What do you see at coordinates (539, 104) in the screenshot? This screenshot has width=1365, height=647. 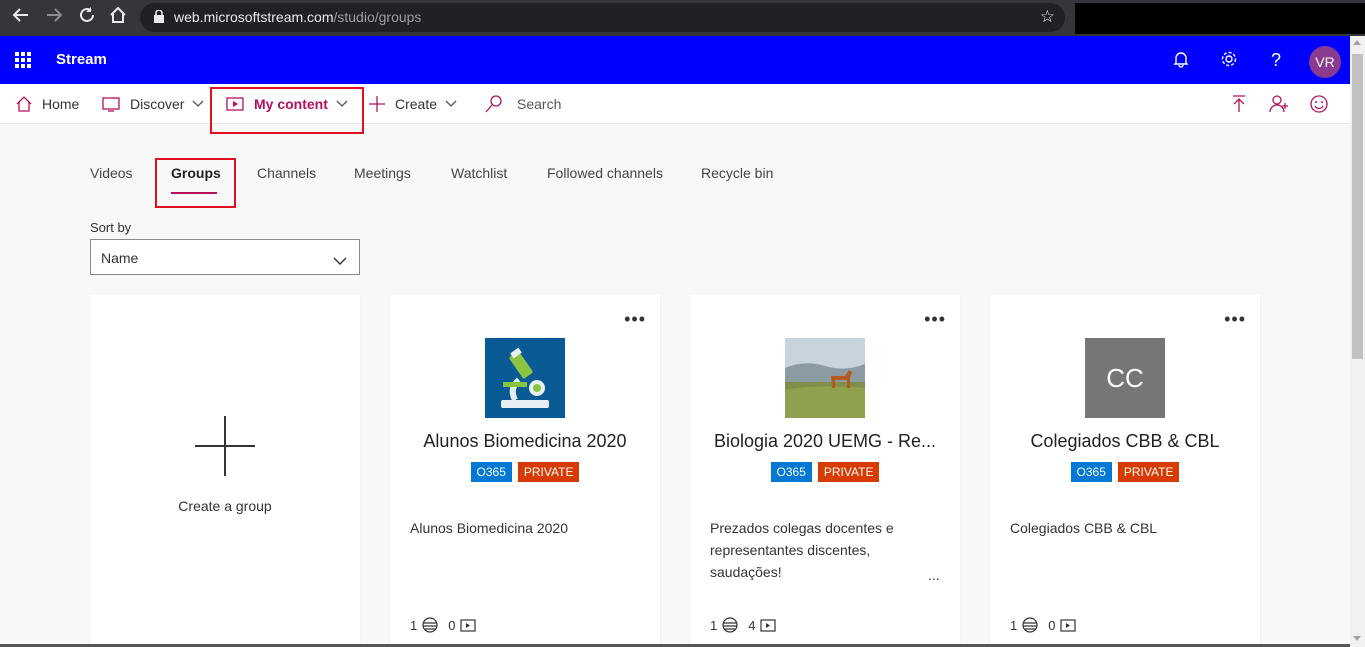 I see `search-input: Search` at bounding box center [539, 104].